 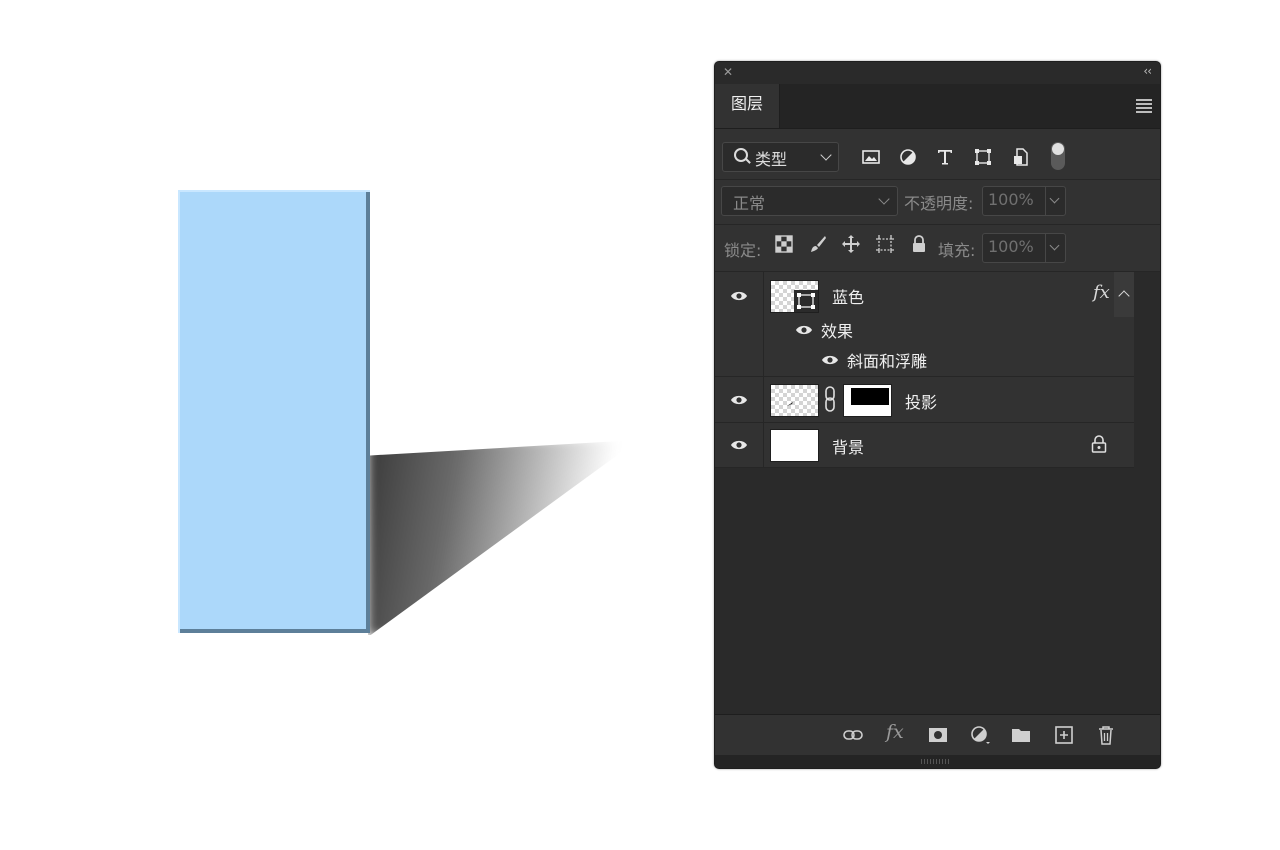 I want to click on search-icon, so click(x=741, y=155).